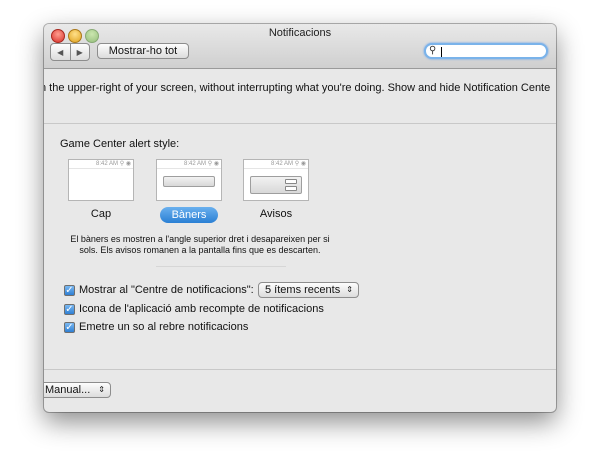 The height and width of the screenshot is (474, 600). What do you see at coordinates (276, 185) in the screenshot?
I see `alert-mock` at bounding box center [276, 185].